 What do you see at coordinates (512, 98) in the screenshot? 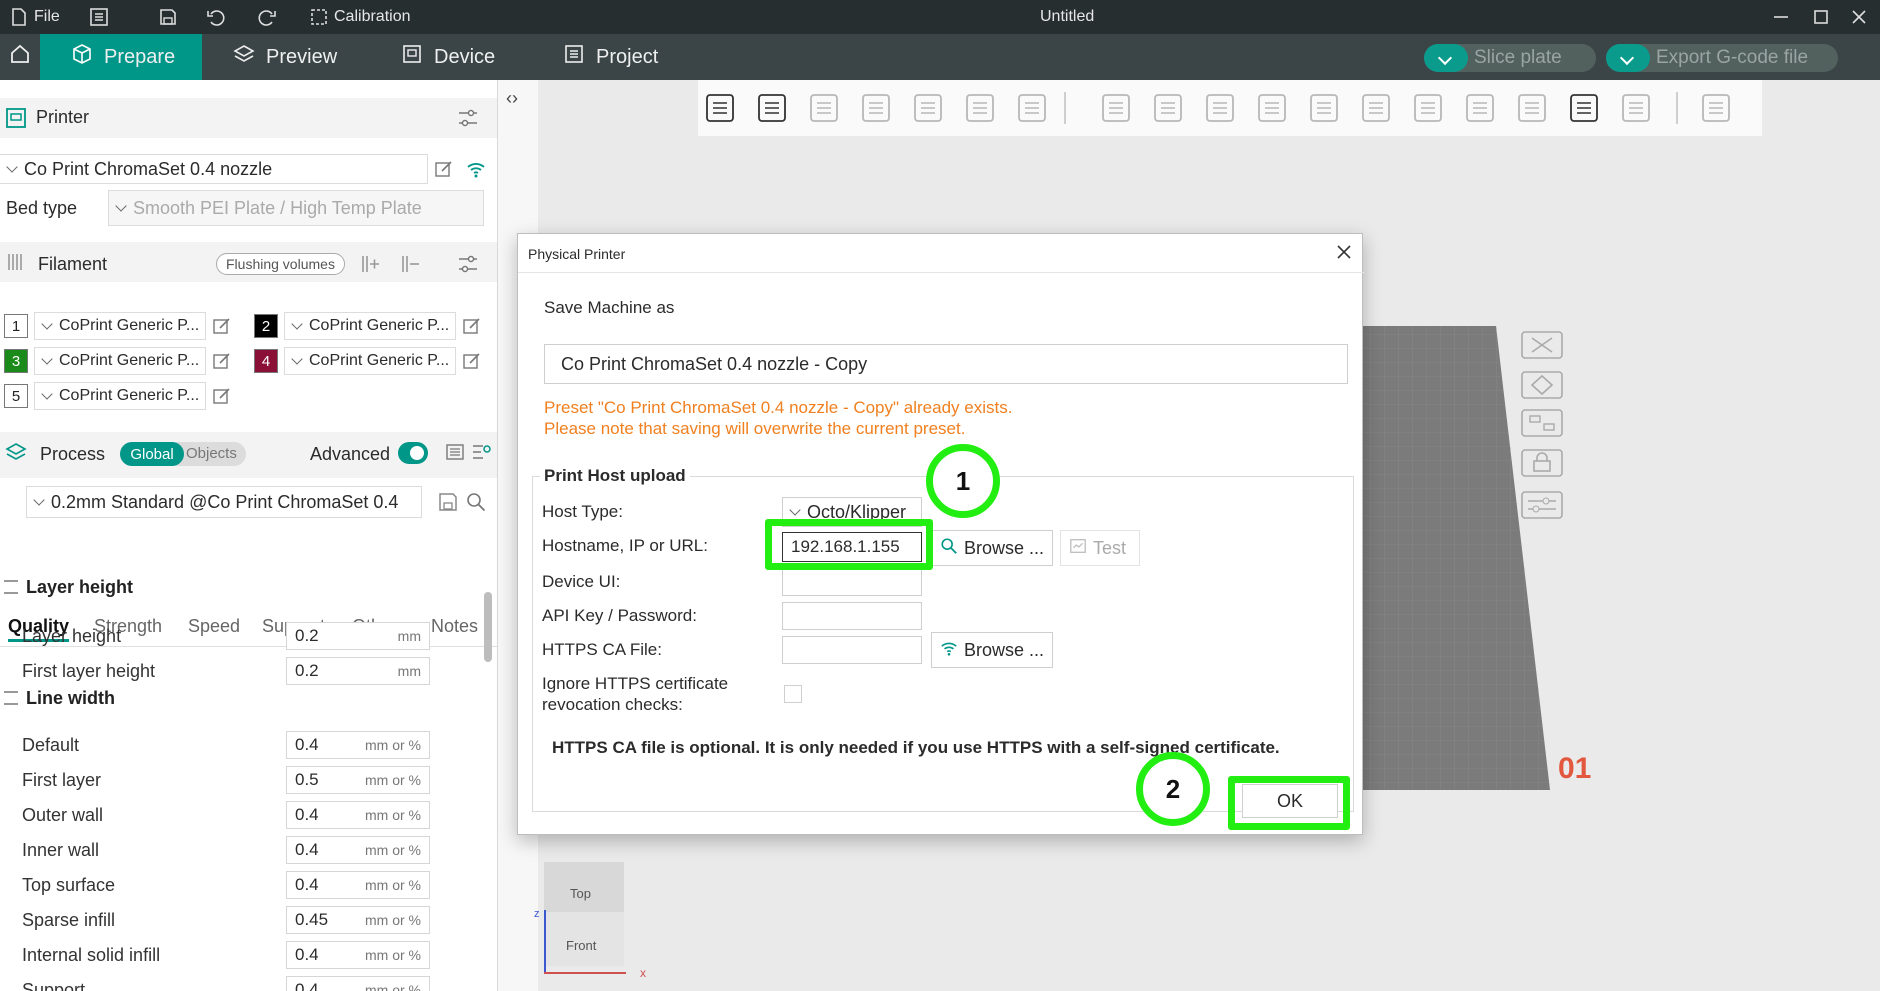
I see `collapse-panel-icon: ‹›` at bounding box center [512, 98].